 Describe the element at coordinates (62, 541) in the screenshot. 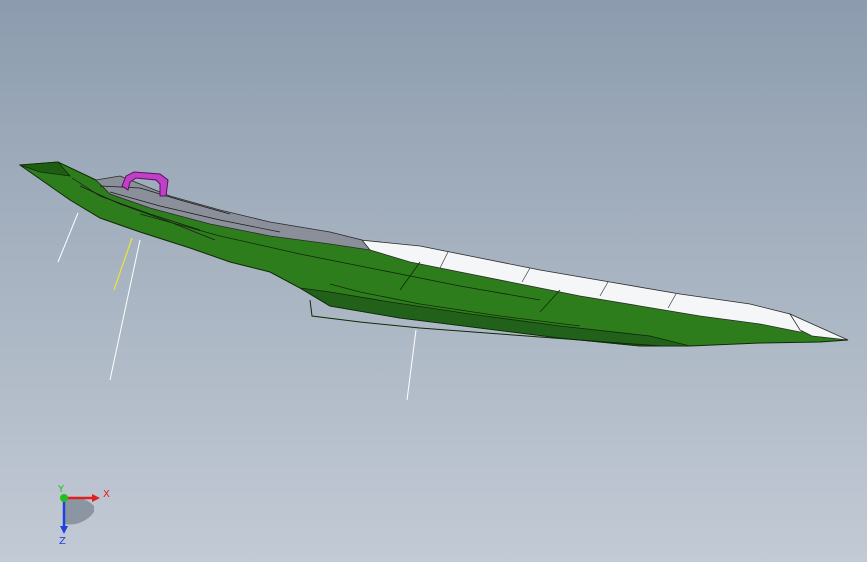

I see `z-axis-label: Z` at that location.